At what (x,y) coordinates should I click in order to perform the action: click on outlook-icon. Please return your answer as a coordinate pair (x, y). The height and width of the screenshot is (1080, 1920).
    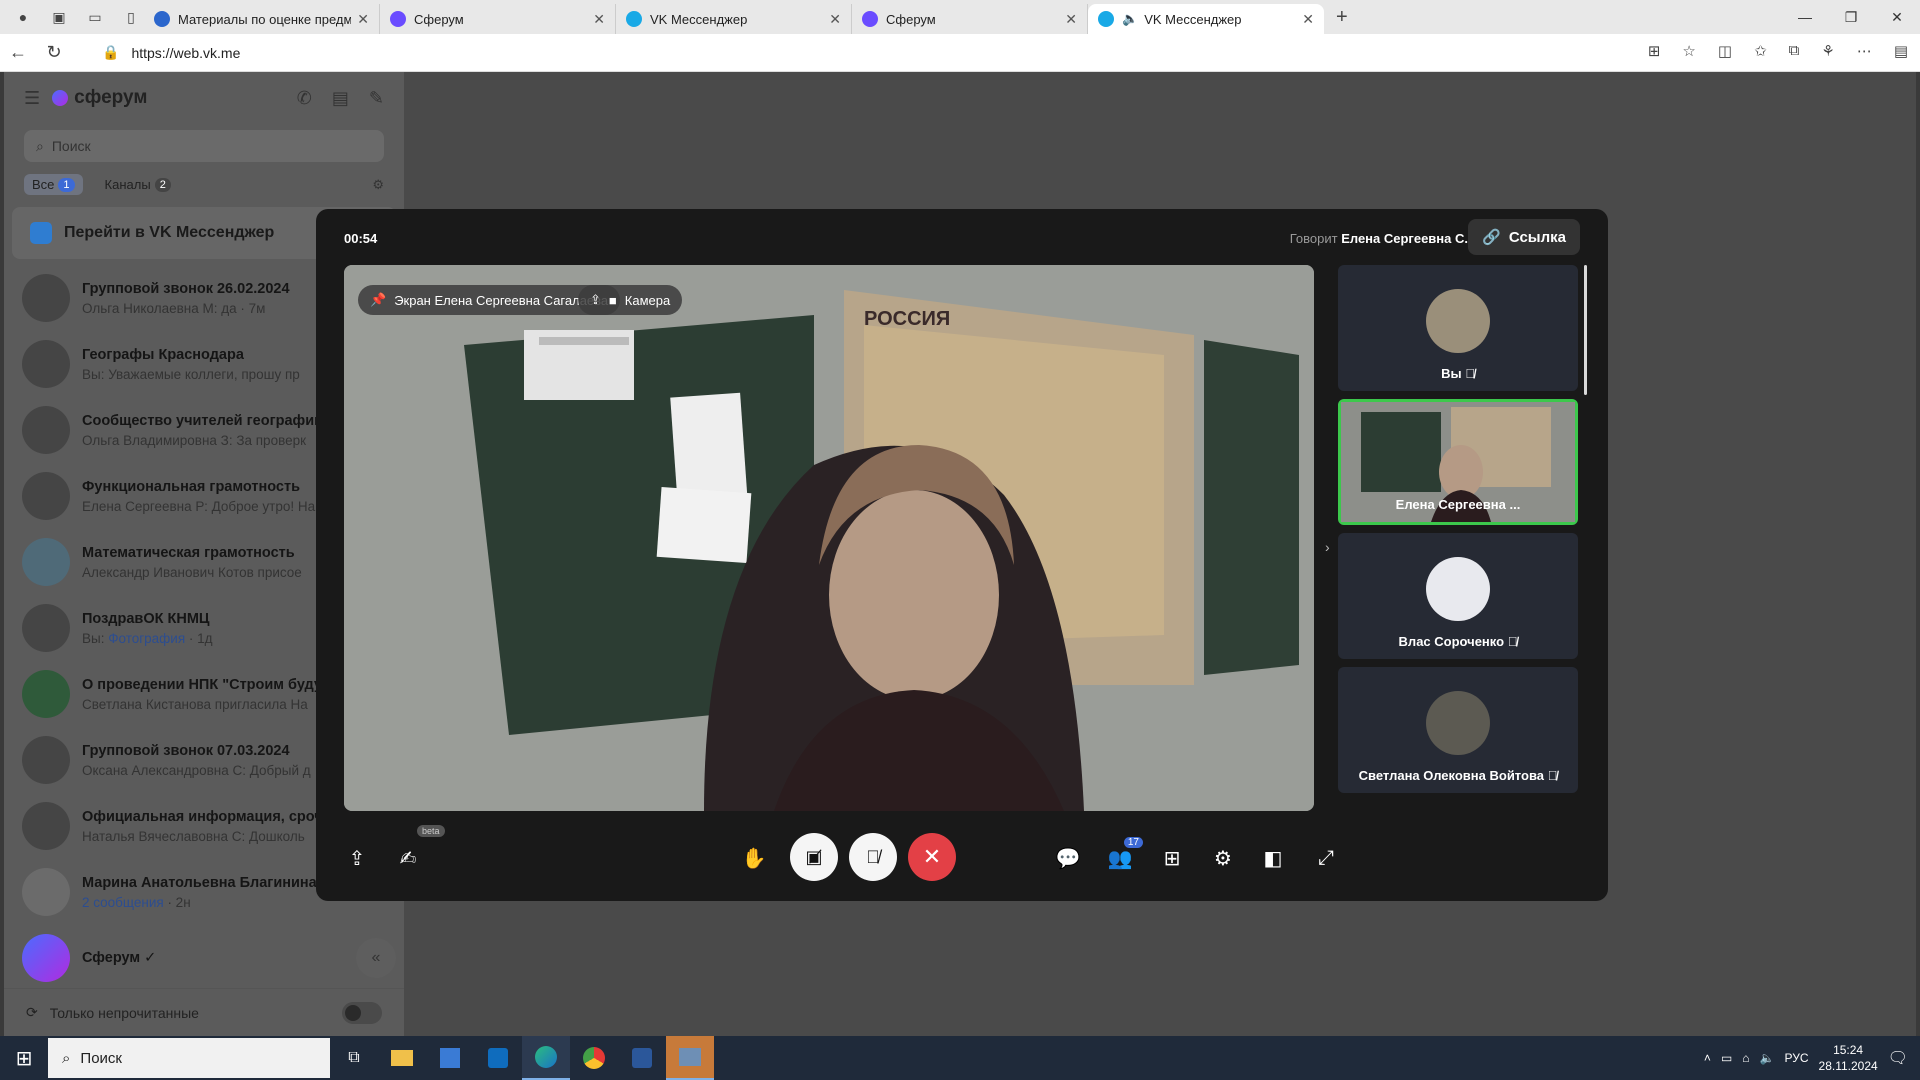
    Looking at the image, I should click on (498, 1058).